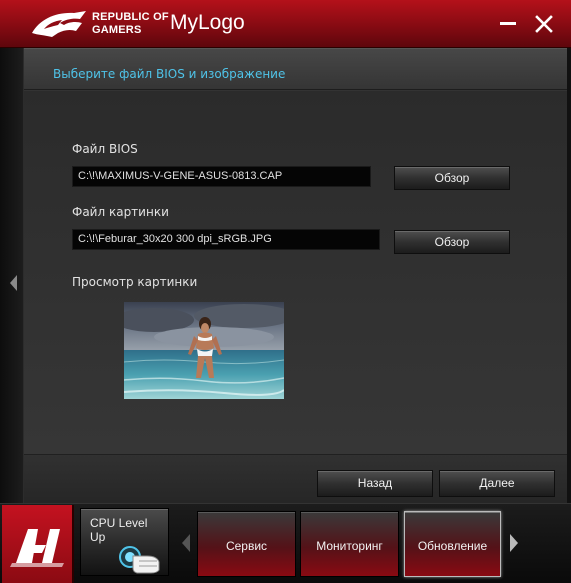 The image size is (571, 583). What do you see at coordinates (105, 149) in the screenshot?
I see `bios-file-label: Файл BIOS` at bounding box center [105, 149].